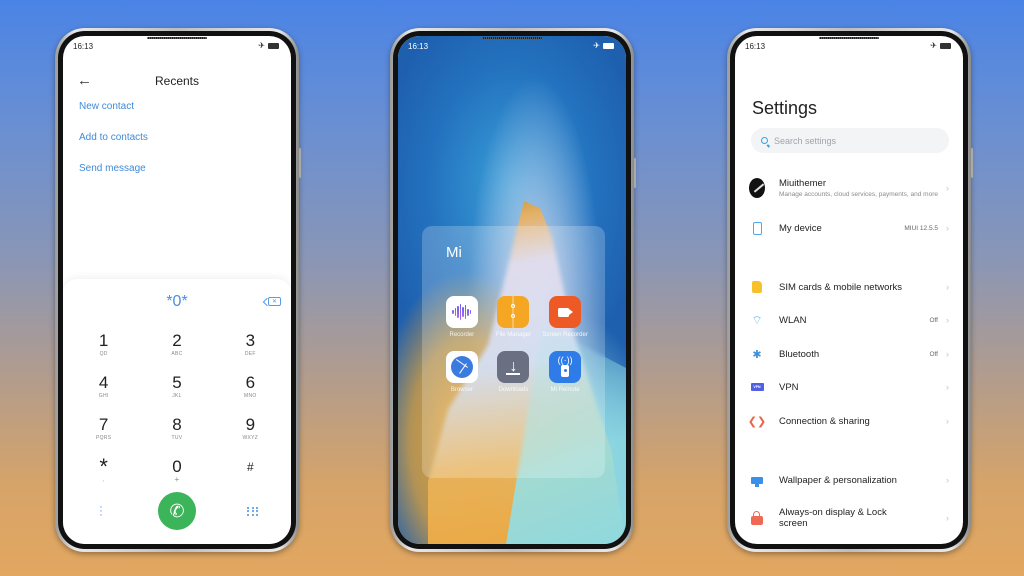  What do you see at coordinates (454, 252) in the screenshot?
I see `folder-name: Mi` at bounding box center [454, 252].